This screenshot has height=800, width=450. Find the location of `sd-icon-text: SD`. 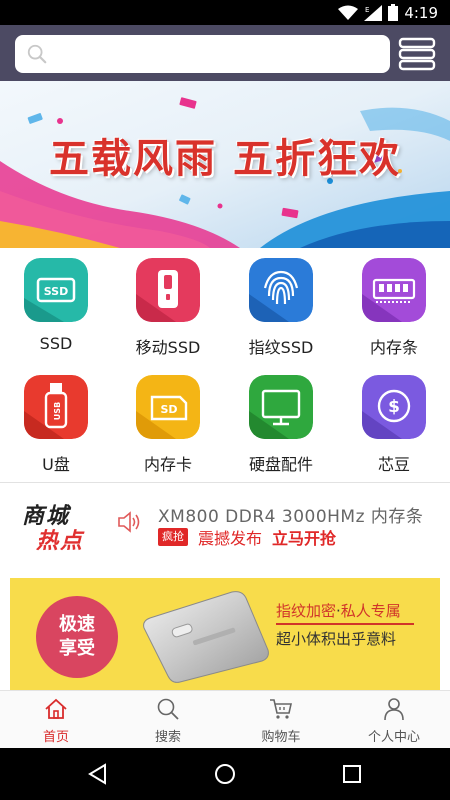

sd-icon-text: SD is located at coordinates (168, 409).